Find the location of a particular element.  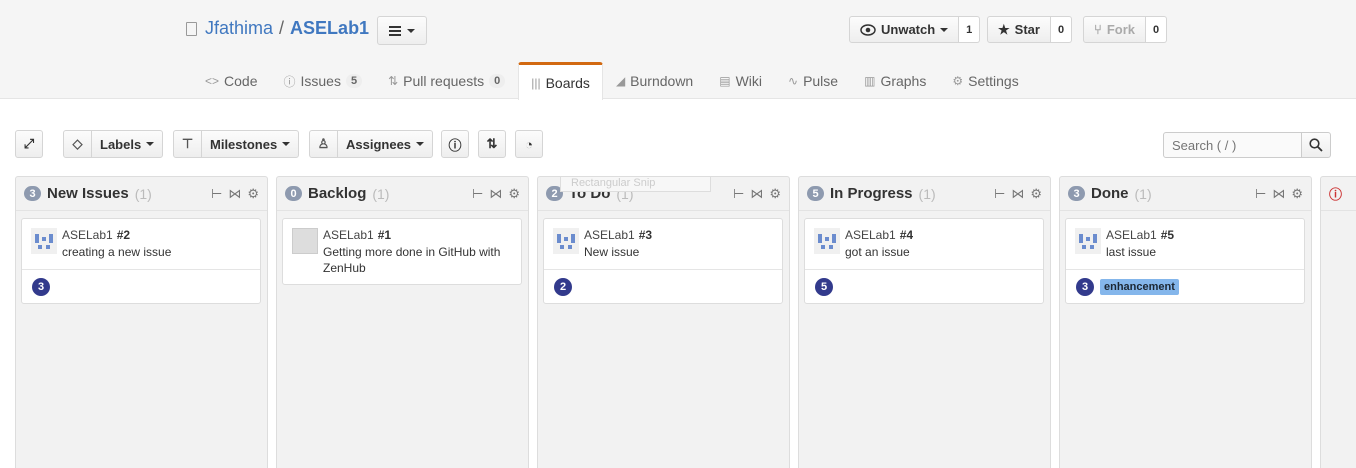

closed-issues-toggle-button: ◔ is located at coordinates (529, 144).